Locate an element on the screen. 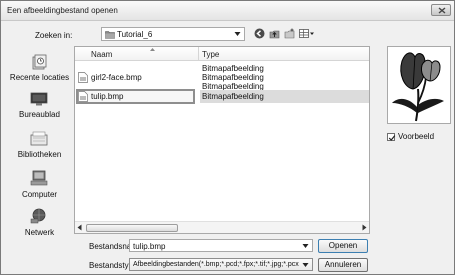 Image resolution: width=455 pixels, height=275 pixels. tulip-preview-image is located at coordinates (418, 87).